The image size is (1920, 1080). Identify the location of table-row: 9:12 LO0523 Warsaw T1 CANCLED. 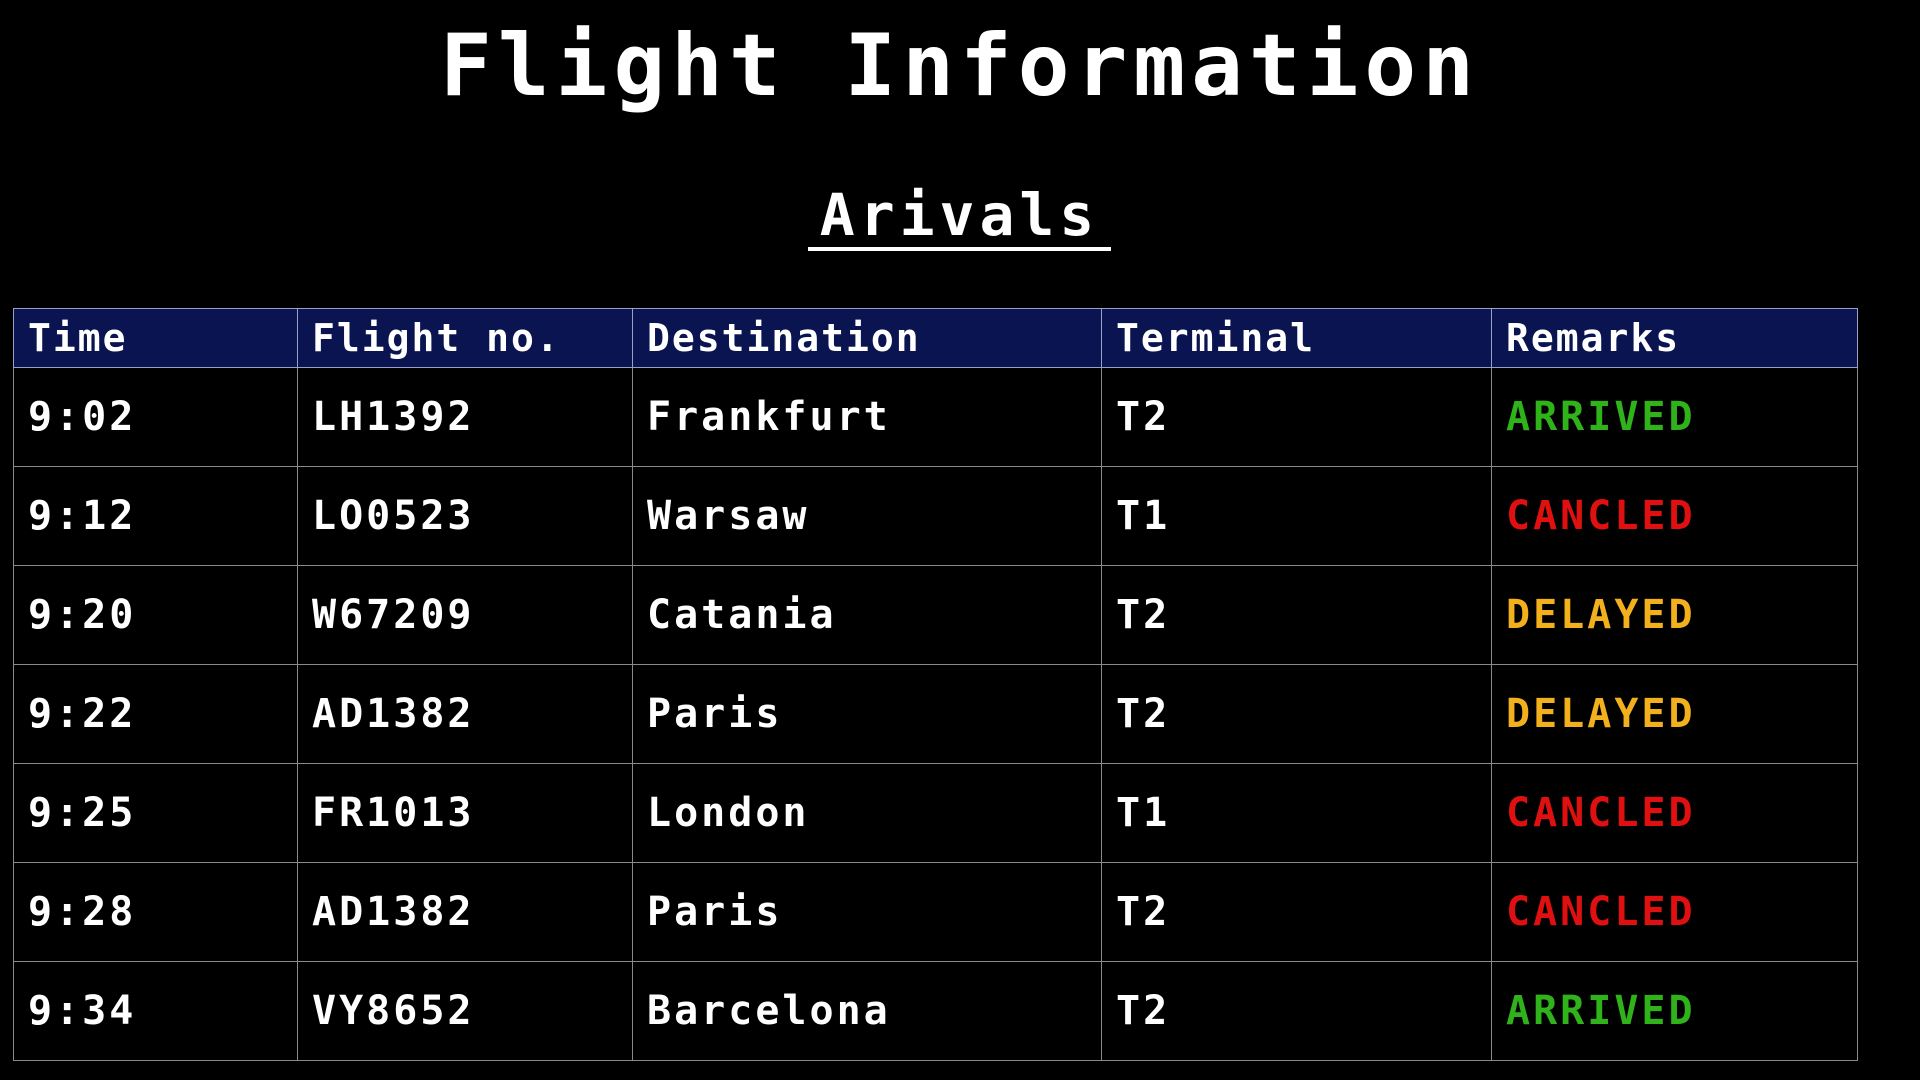
(935, 516).